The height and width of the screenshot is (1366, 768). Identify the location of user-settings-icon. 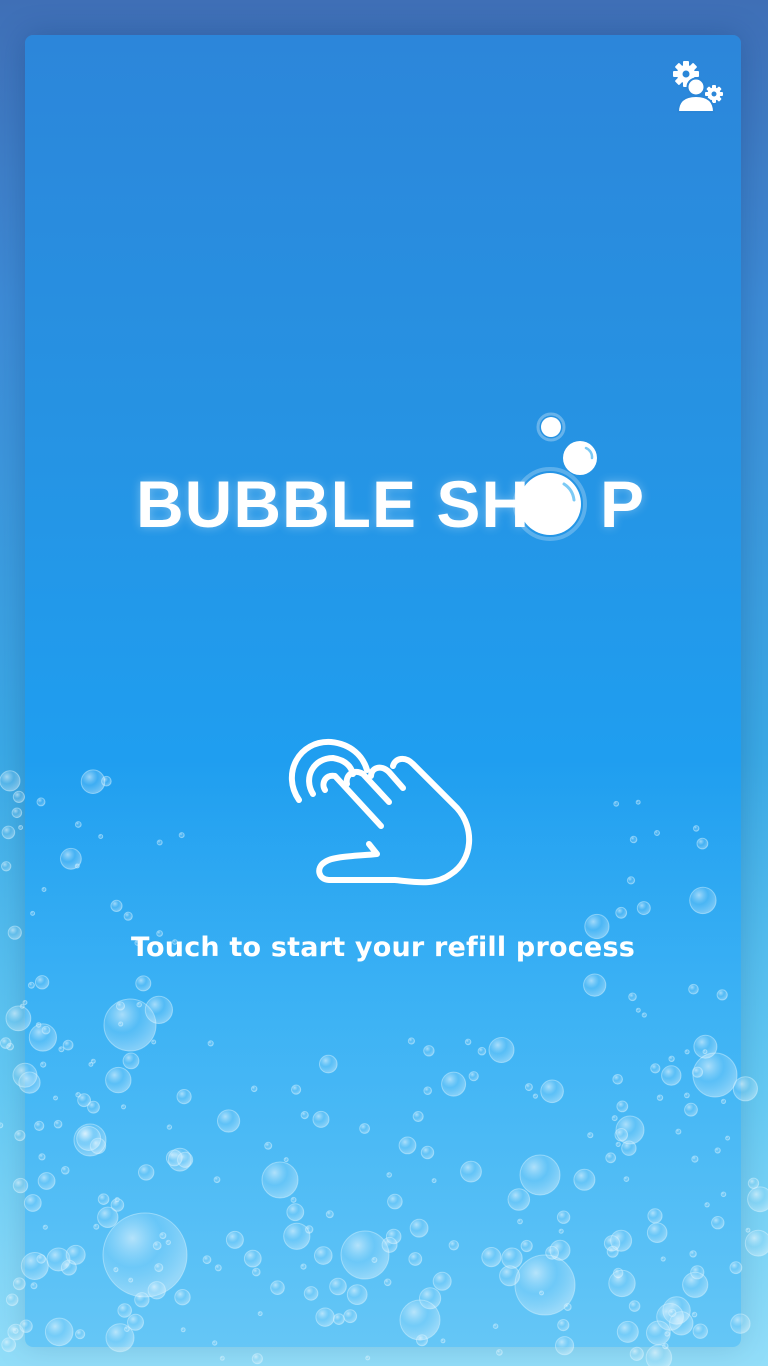
(698, 87).